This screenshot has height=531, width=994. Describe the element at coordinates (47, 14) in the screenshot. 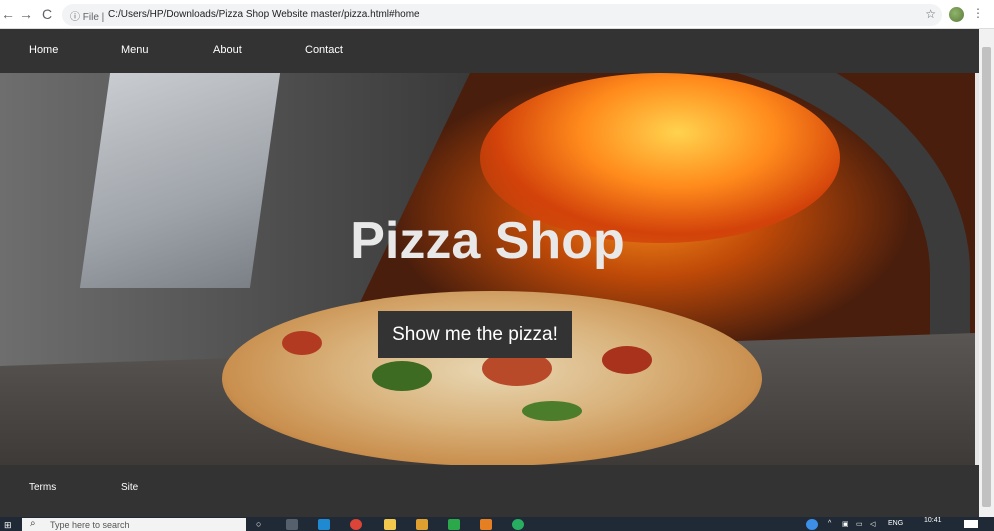

I see `reload-icon: C` at that location.